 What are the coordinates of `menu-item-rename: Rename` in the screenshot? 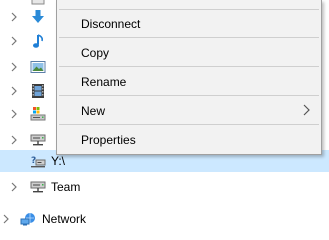 It's located at (189, 81).